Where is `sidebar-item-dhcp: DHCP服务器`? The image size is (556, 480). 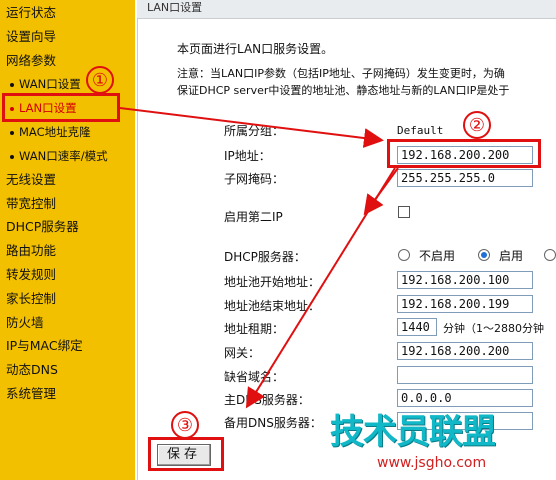 sidebar-item-dhcp: DHCP服务器 is located at coordinates (67, 227).